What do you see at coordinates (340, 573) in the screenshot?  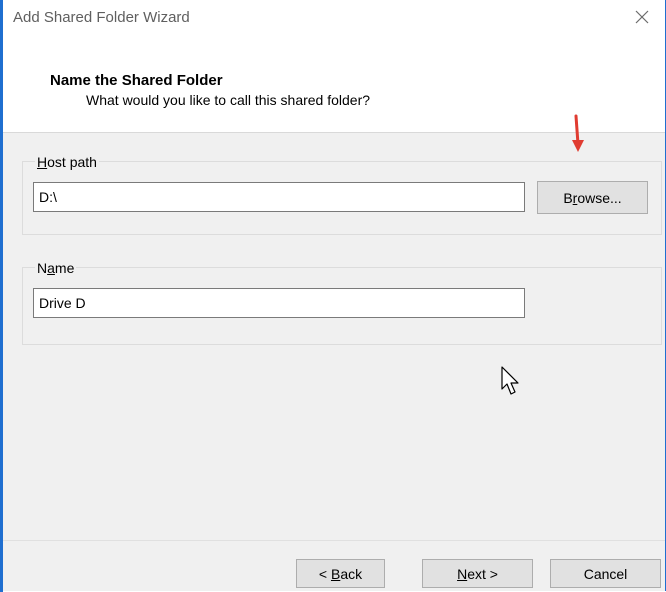 I see `back-button: < Back` at bounding box center [340, 573].